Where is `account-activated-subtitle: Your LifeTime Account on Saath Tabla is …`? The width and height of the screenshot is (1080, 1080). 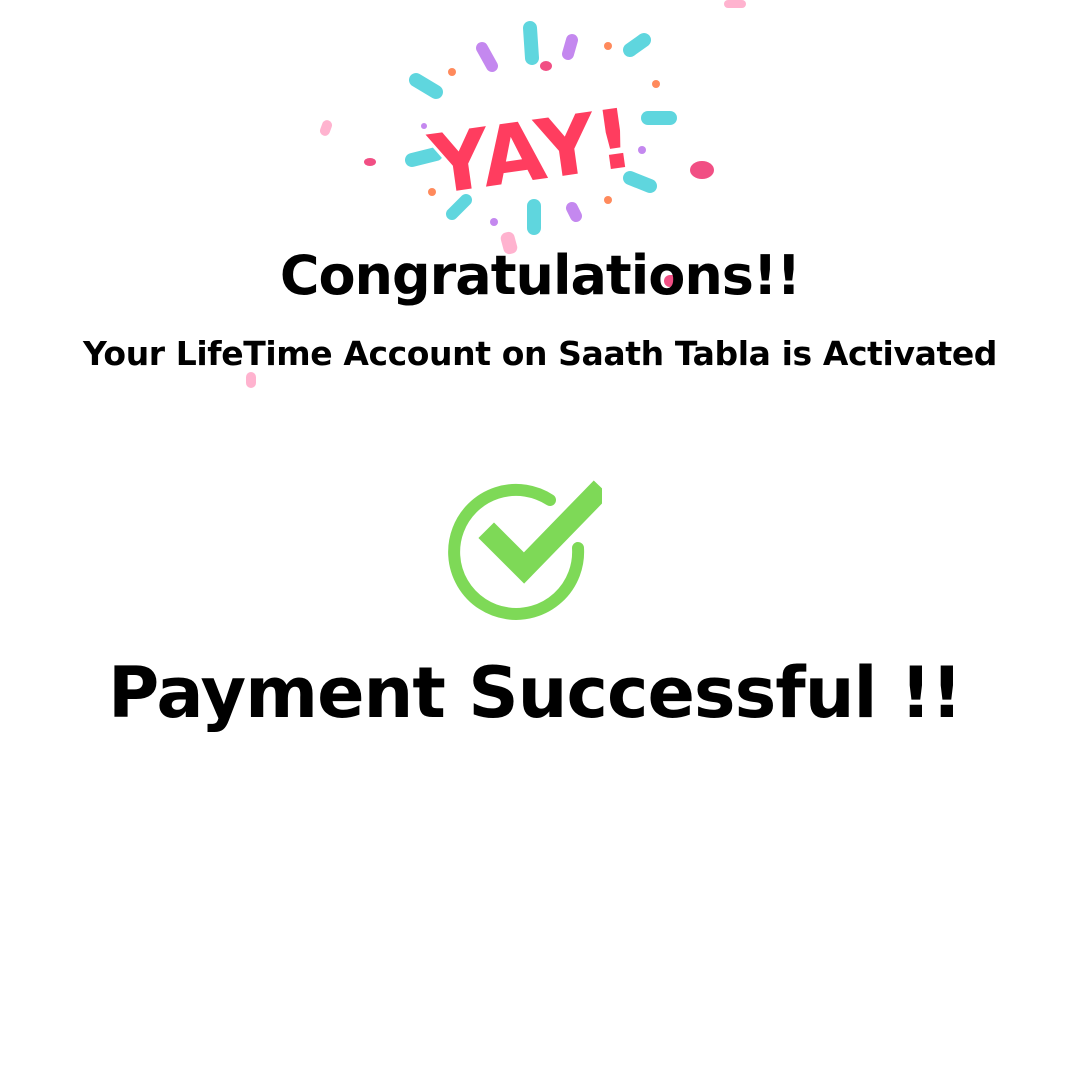 account-activated-subtitle: Your LifeTime Account on Saath Tabla is … is located at coordinates (540, 353).